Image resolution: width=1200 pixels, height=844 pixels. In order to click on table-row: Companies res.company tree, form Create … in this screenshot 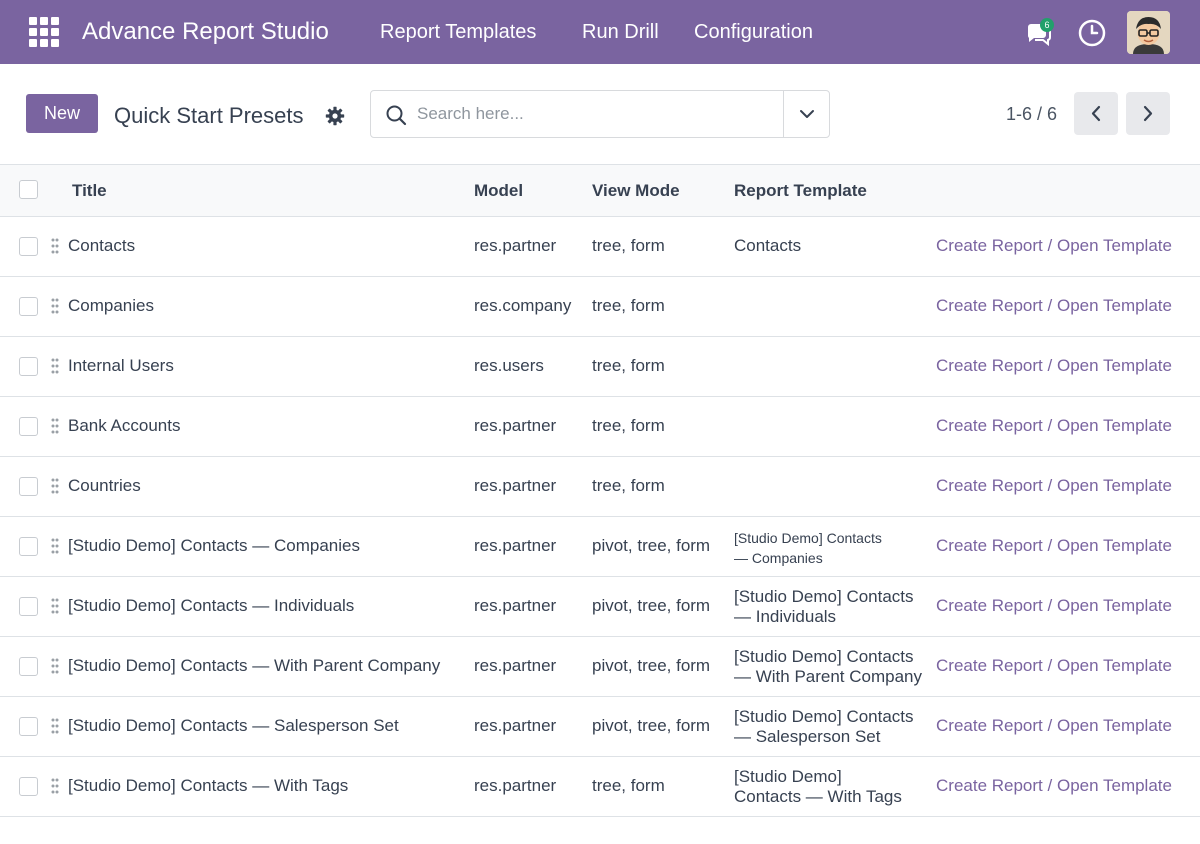, I will do `click(600, 307)`.